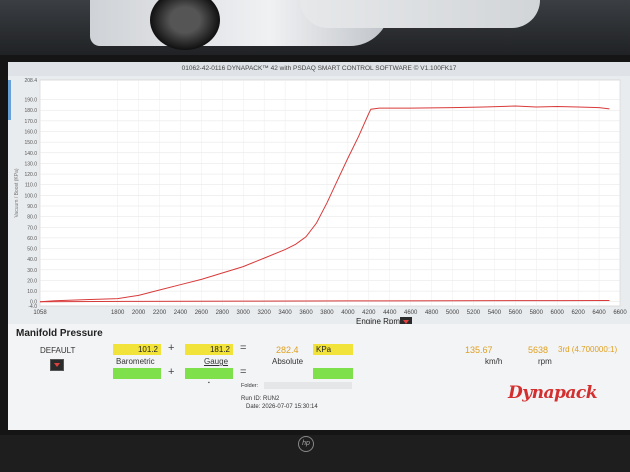 This screenshot has width=630, height=472. Describe the element at coordinates (244, 313) in the screenshot. I see `x-tick-label: 3000` at that location.